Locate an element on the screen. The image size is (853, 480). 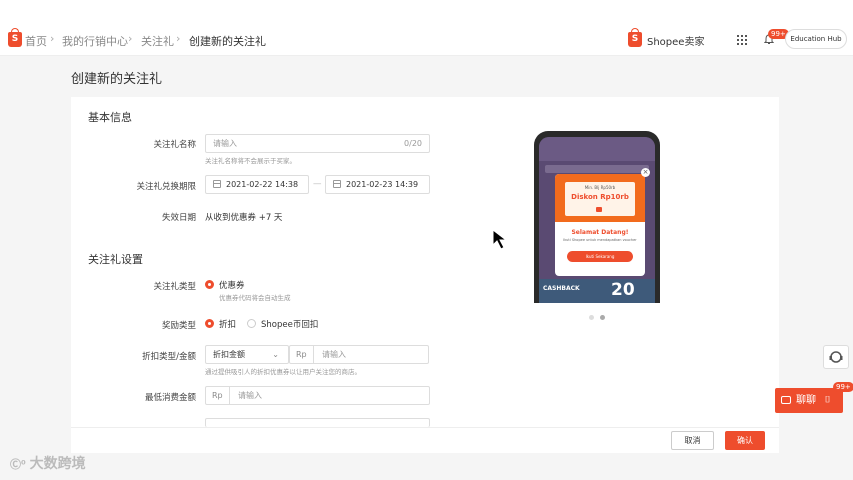
discount-hint: 通过提供吸引人的折扣优惠券以让用户关注您的商店。 is located at coordinates (283, 372).